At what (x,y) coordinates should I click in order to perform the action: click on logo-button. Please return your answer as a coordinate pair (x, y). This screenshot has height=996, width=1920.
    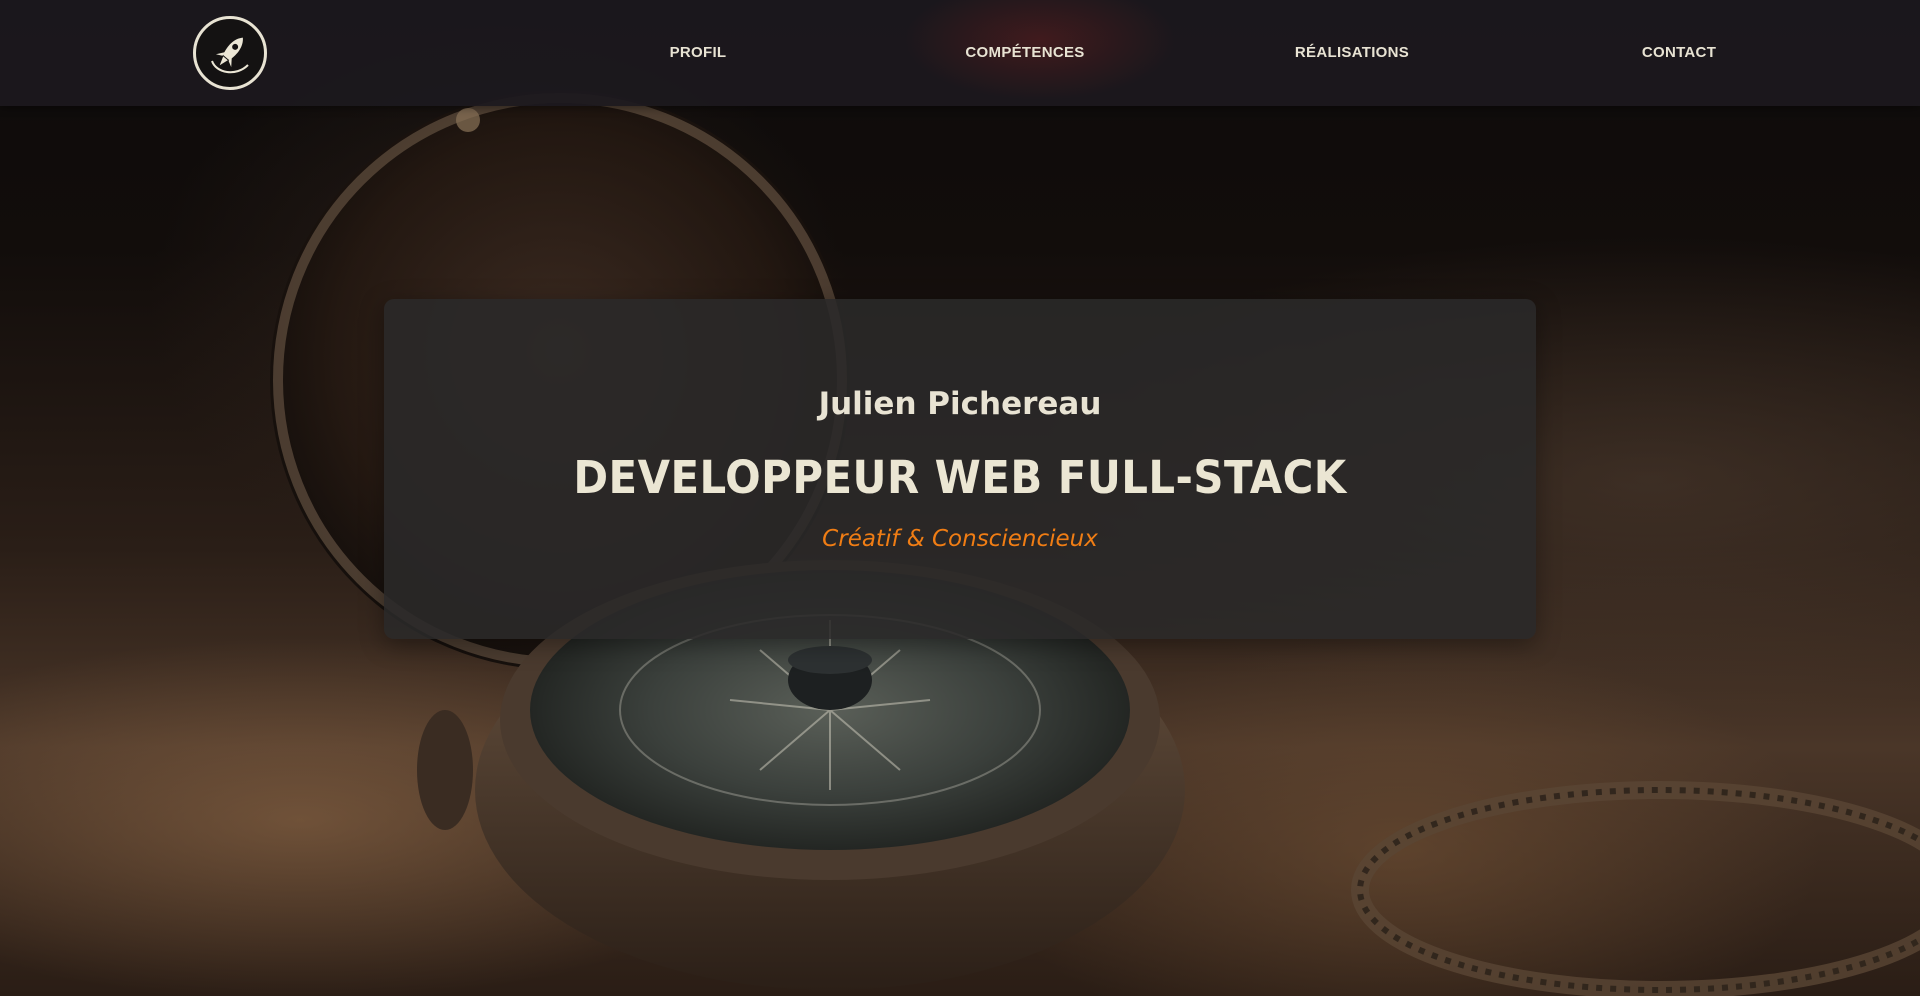
    Looking at the image, I should click on (230, 53).